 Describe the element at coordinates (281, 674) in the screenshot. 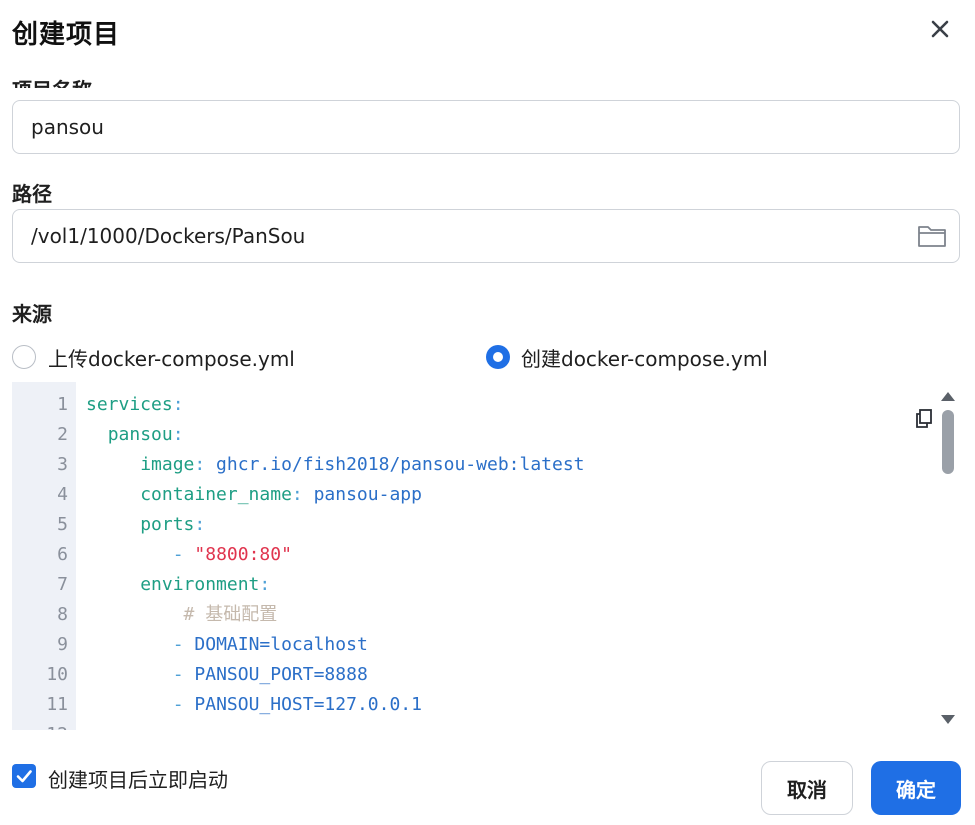

I see `code-value: PANSOU_PORT=8888` at that location.